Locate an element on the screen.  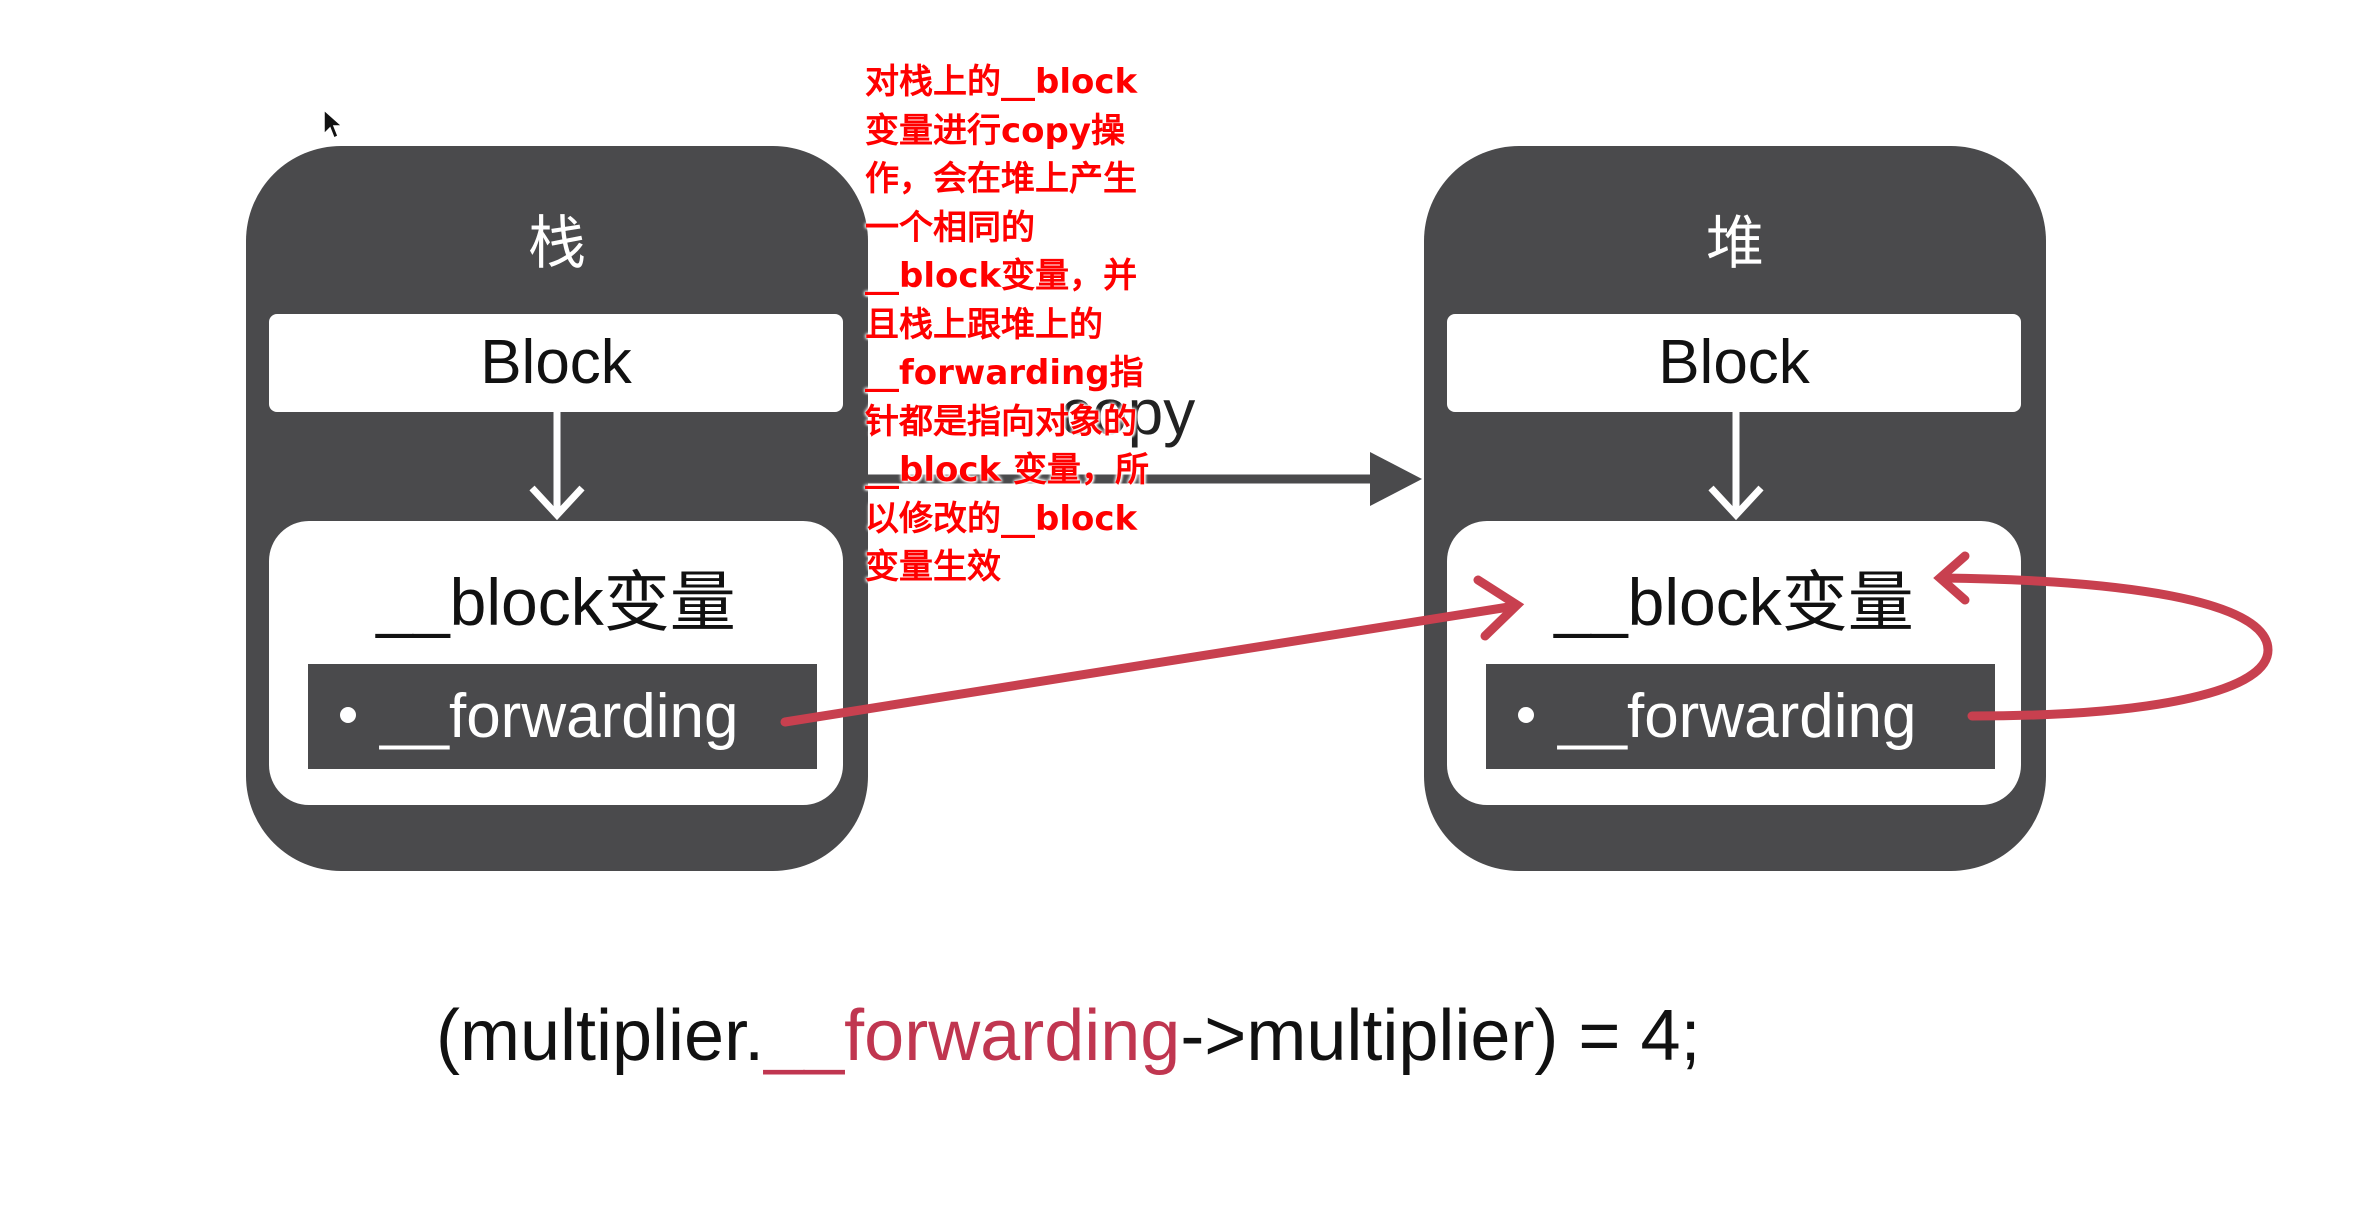
annotation-line: 变量进行copy操 is located at coordinates (995, 130).